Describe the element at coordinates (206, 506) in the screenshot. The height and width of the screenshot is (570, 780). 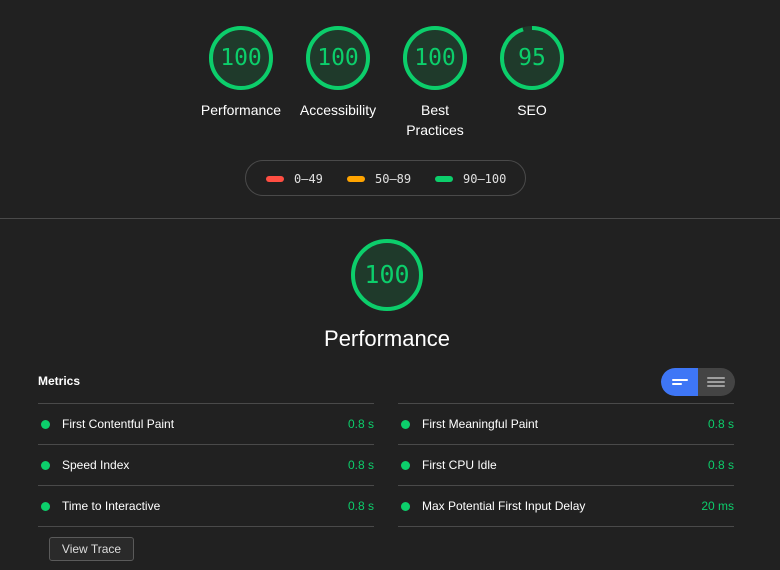
I see `metric-time-to-interactive: Time to Interactive 0.8 s` at that location.